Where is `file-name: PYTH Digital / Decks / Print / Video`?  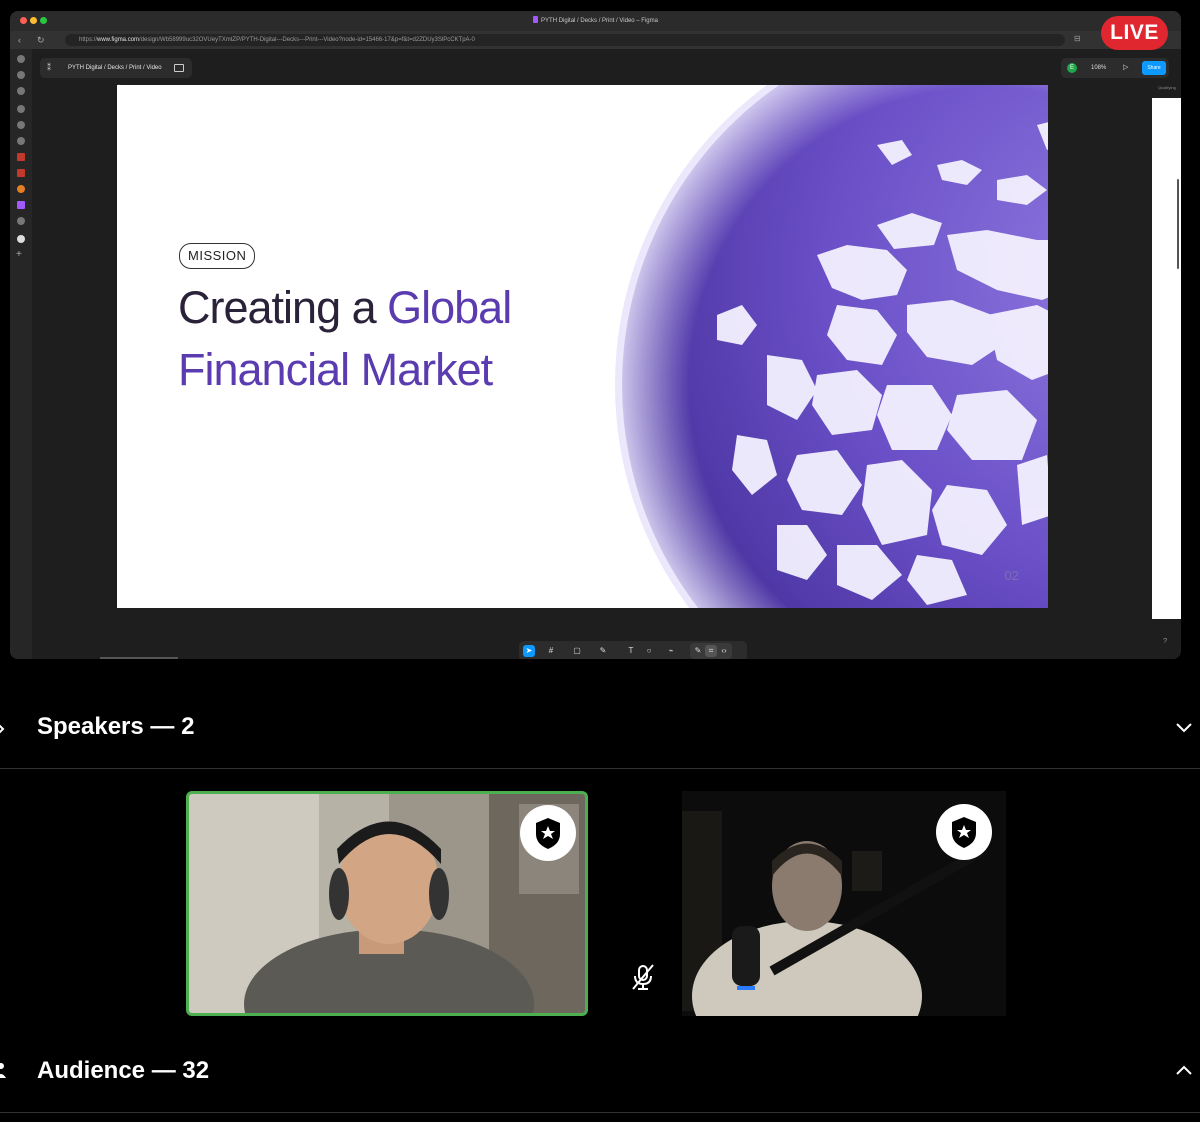
file-name: PYTH Digital / Decks / Print / Video is located at coordinates (115, 68).